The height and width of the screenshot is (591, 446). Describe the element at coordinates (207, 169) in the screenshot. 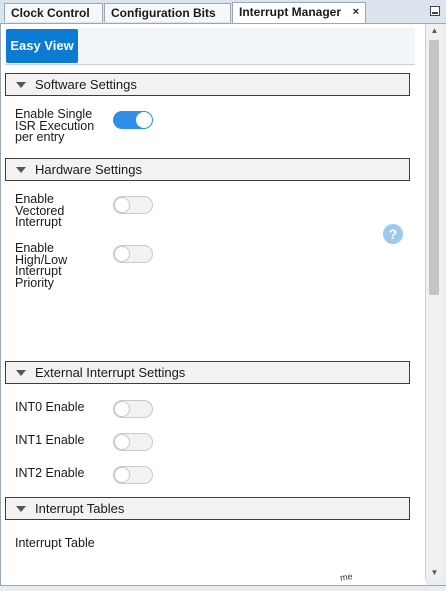

I see `section-hardware-settings: Hardware Settings` at that location.